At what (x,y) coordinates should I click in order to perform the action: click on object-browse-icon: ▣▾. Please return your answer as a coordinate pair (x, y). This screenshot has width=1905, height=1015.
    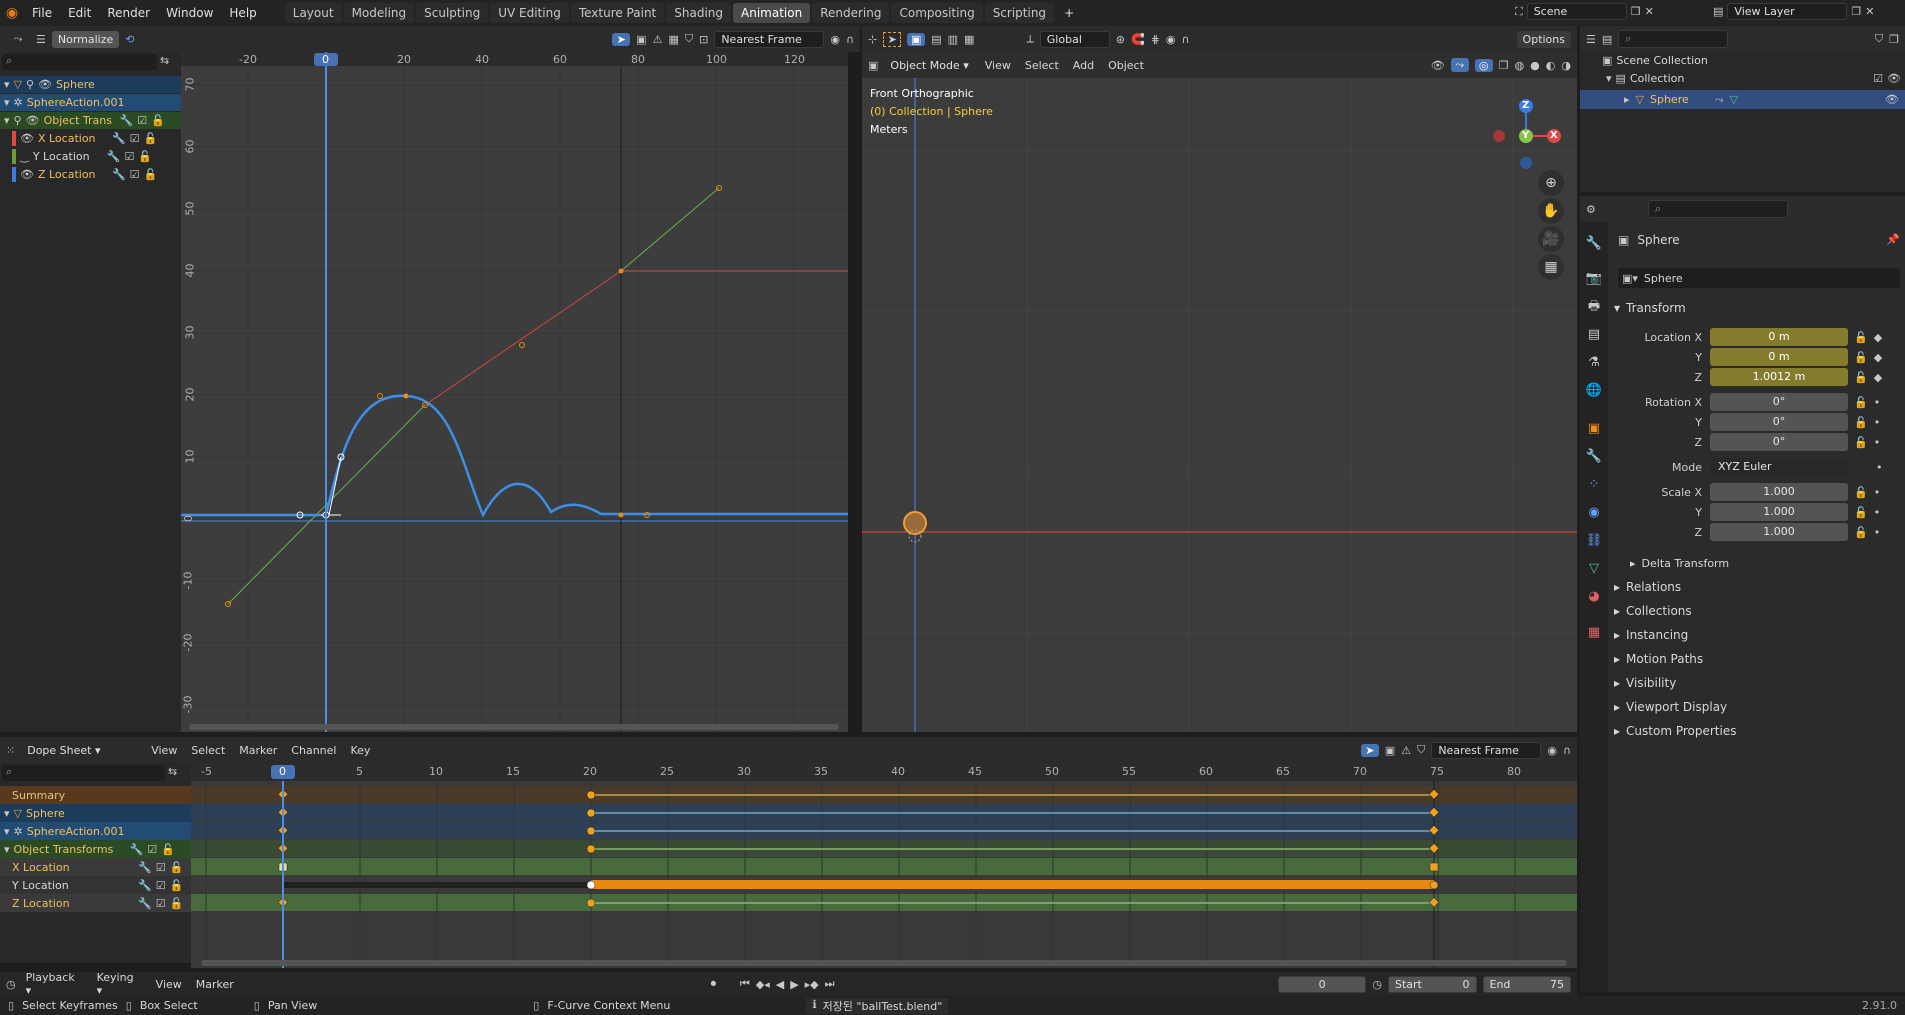
    Looking at the image, I should click on (1630, 278).